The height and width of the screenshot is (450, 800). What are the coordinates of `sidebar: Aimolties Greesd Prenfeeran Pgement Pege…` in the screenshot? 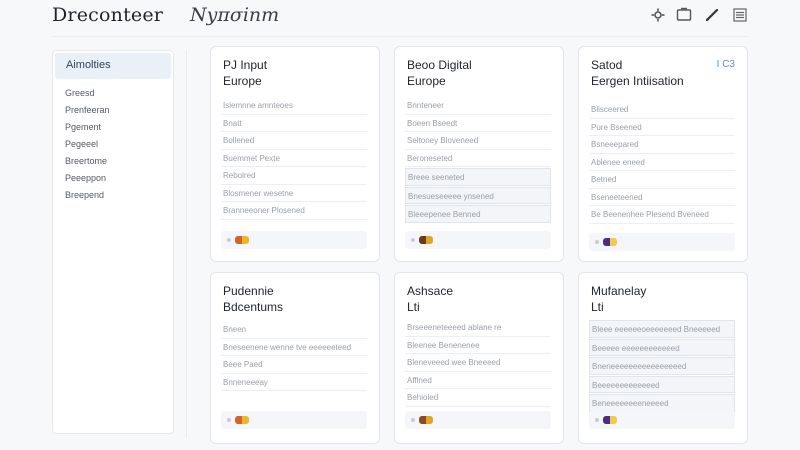 It's located at (113, 242).